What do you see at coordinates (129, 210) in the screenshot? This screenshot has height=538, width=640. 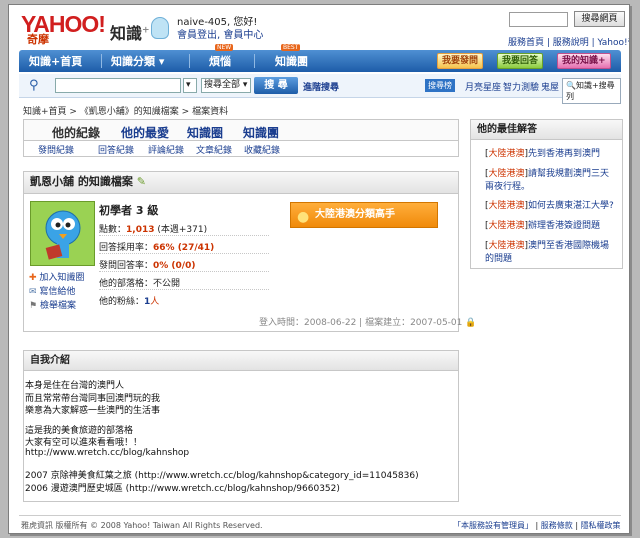 I see `user-level: 初學者 3 級` at bounding box center [129, 210].